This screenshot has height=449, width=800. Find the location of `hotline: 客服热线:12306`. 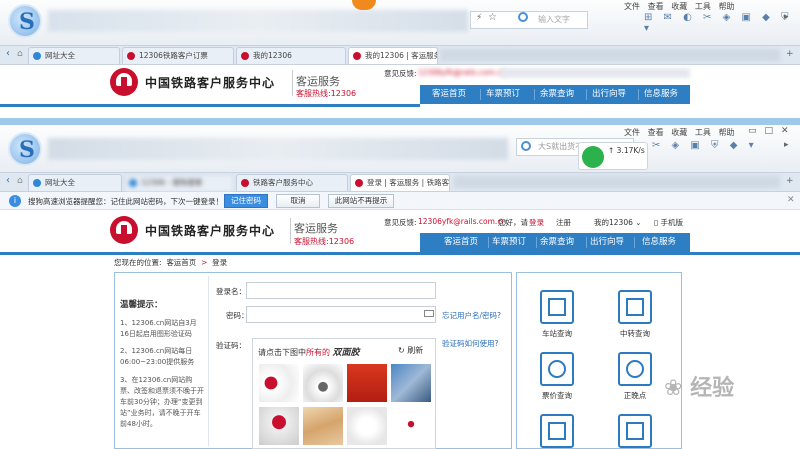

hotline: 客服热线:12306 is located at coordinates (326, 93).